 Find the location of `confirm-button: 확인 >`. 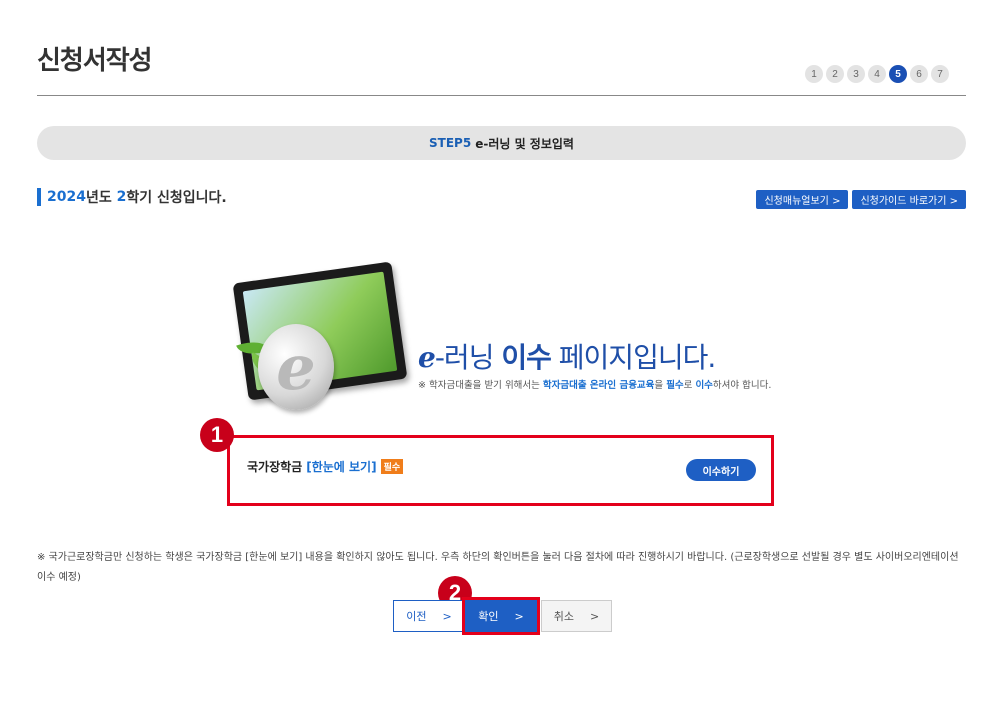

confirm-button: 확인 > is located at coordinates (501, 616).